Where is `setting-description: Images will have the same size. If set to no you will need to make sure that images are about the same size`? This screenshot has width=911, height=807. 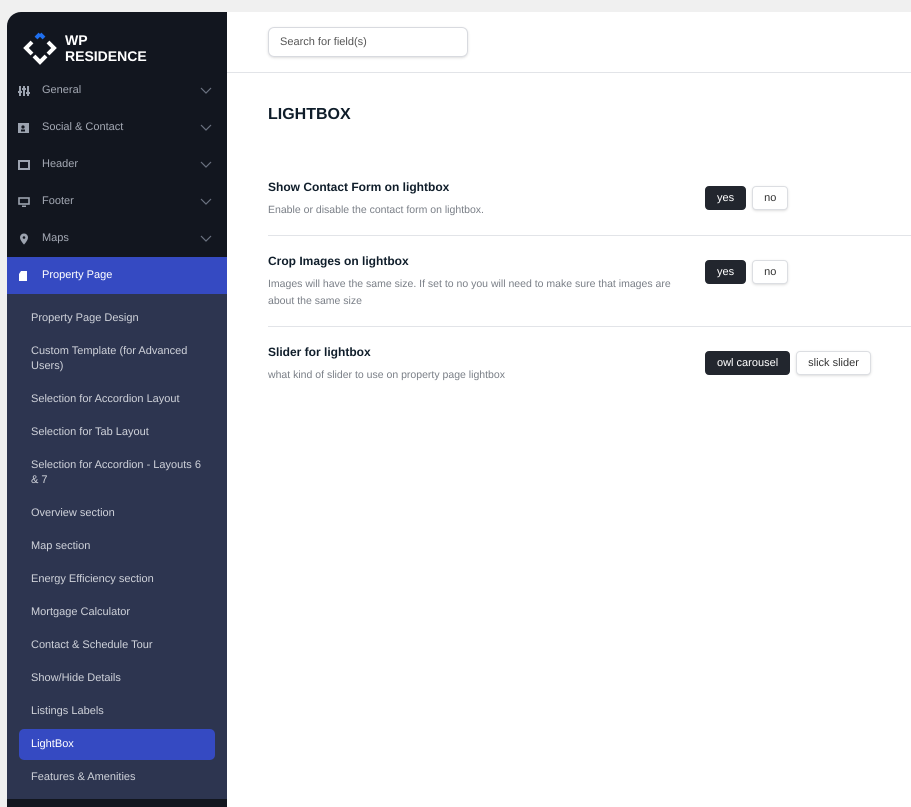 setting-description: Images will have the same size. If set to no you will need to make sure that images are about the same size is located at coordinates (470, 293).